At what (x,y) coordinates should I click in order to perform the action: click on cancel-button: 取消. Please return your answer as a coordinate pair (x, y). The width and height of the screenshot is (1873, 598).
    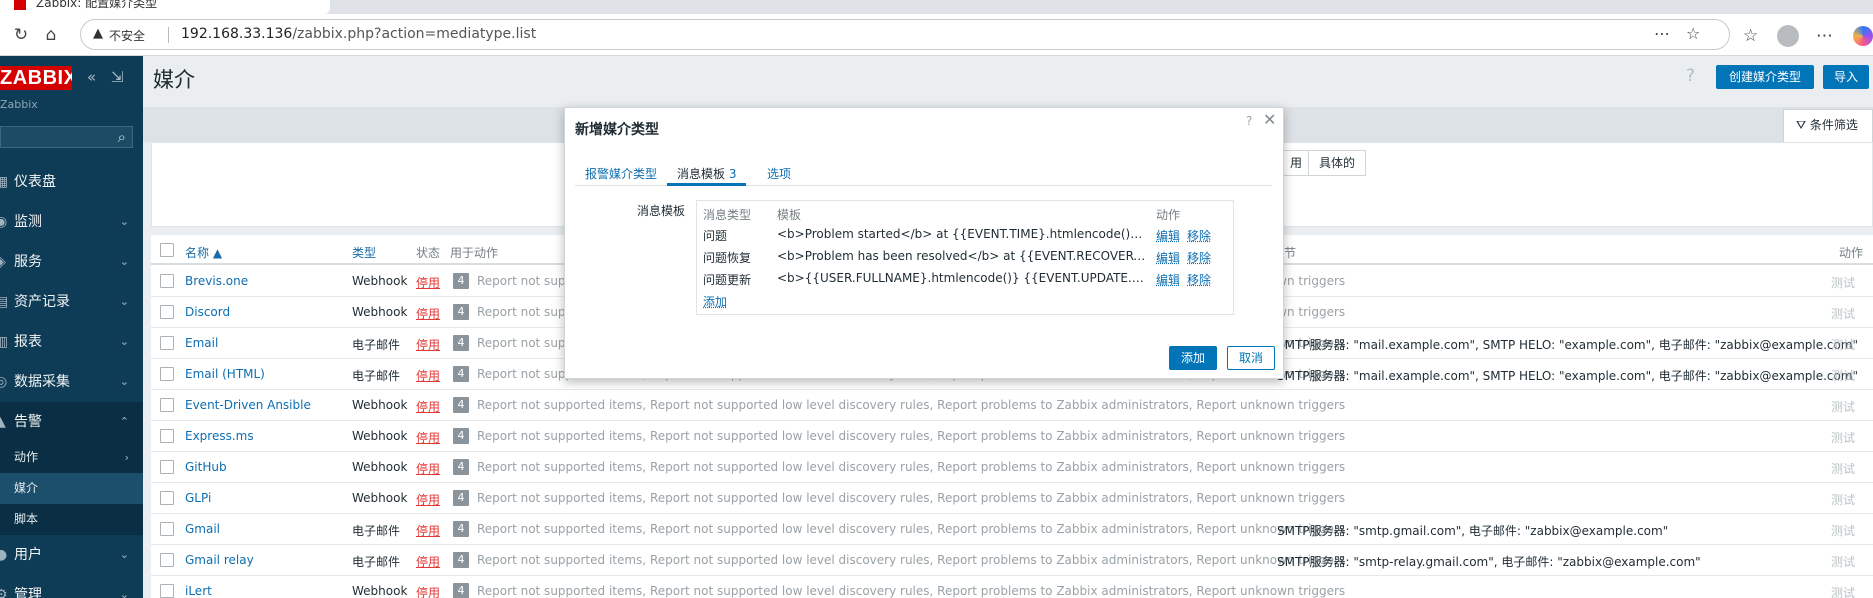
    Looking at the image, I should click on (1251, 358).